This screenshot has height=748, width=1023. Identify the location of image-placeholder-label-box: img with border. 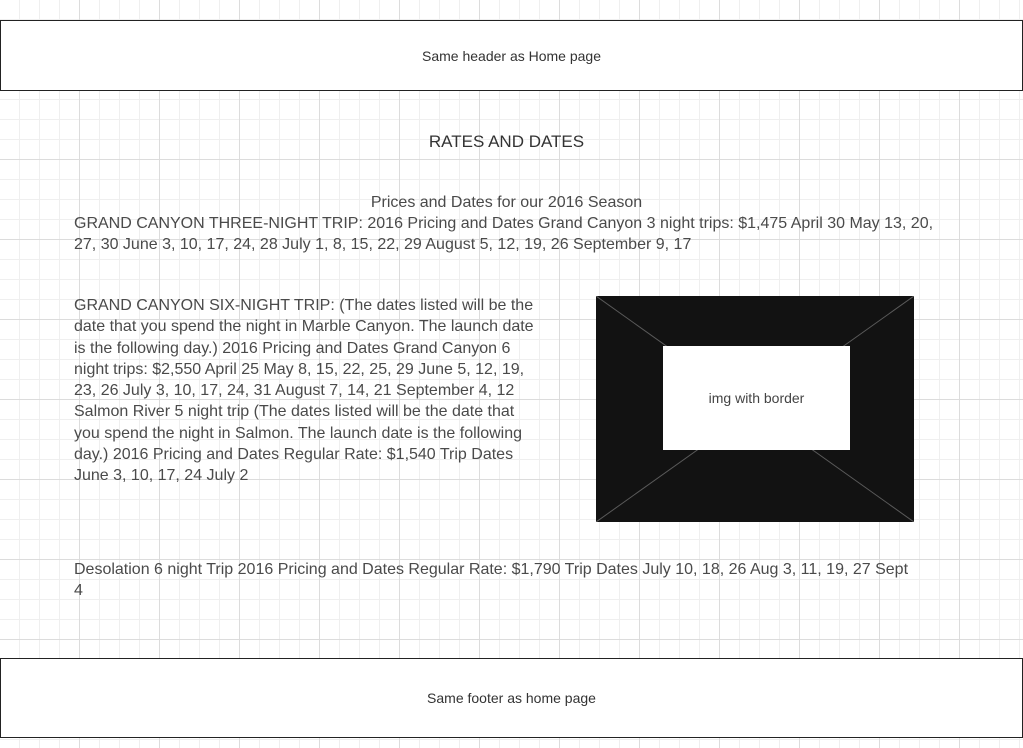
(756, 398).